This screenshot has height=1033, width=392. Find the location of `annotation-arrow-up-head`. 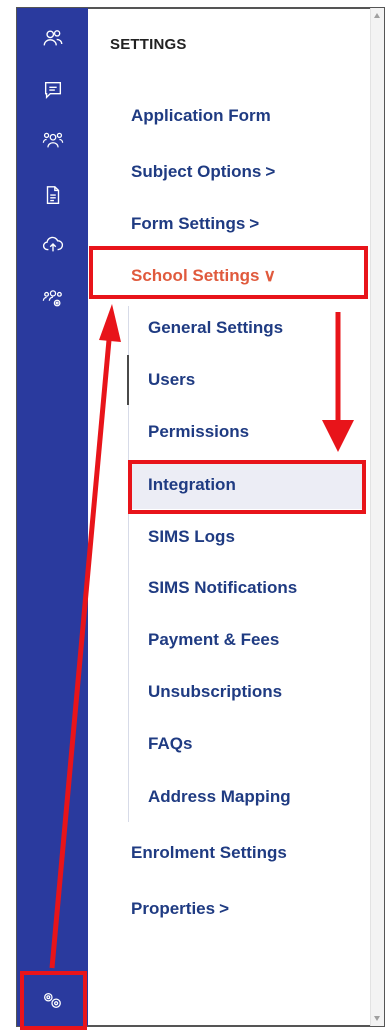

annotation-arrow-up-head is located at coordinates (110, 323).